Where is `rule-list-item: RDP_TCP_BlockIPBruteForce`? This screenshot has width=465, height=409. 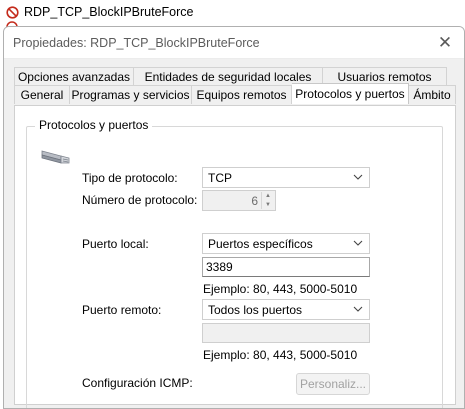 rule-list-item: RDP_TCP_BlockIPBruteForce is located at coordinates (100, 12).